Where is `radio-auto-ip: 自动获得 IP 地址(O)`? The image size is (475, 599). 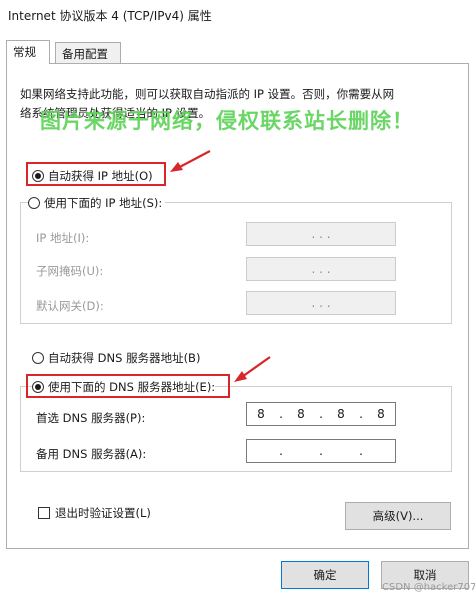 radio-auto-ip: 自动获得 IP 地址(O) is located at coordinates (92, 176).